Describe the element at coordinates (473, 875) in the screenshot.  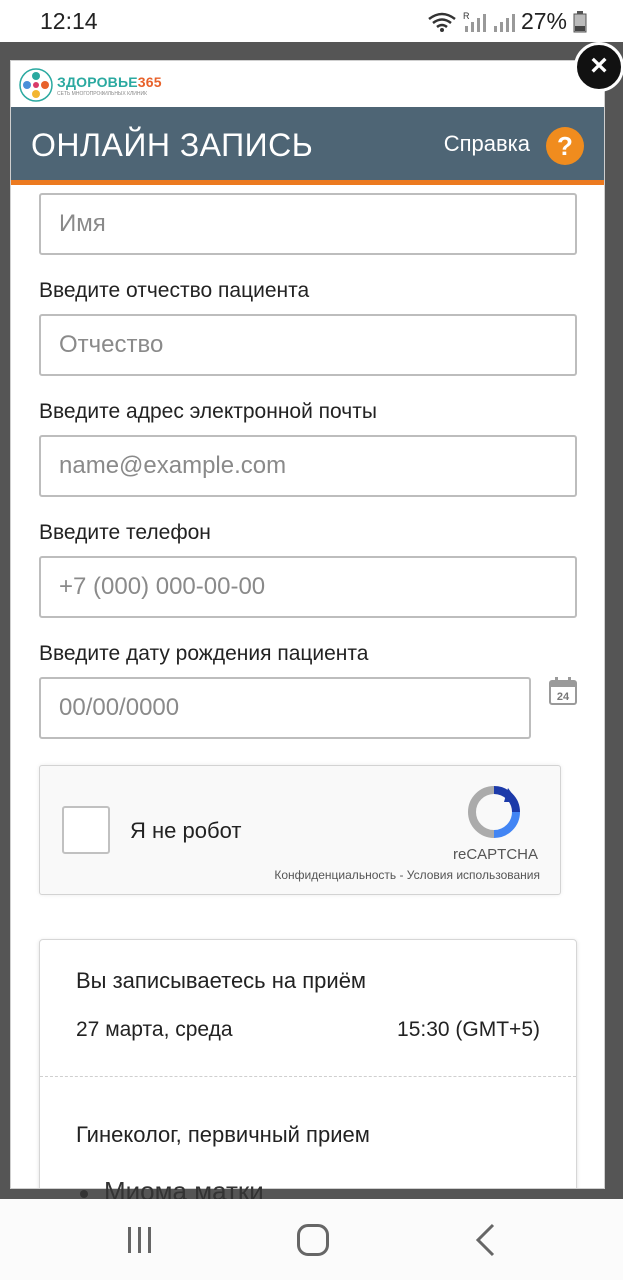
I see `terms-link: Условия использования` at that location.